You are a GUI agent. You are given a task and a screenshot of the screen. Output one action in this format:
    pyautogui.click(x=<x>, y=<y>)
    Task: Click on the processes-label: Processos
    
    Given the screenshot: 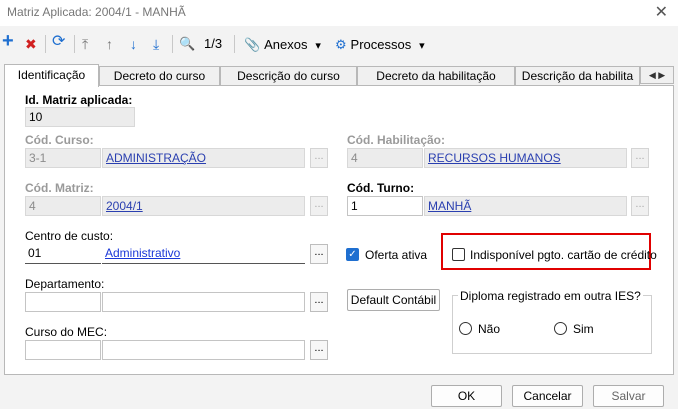 What is the action you would take?
    pyautogui.click(x=381, y=44)
    